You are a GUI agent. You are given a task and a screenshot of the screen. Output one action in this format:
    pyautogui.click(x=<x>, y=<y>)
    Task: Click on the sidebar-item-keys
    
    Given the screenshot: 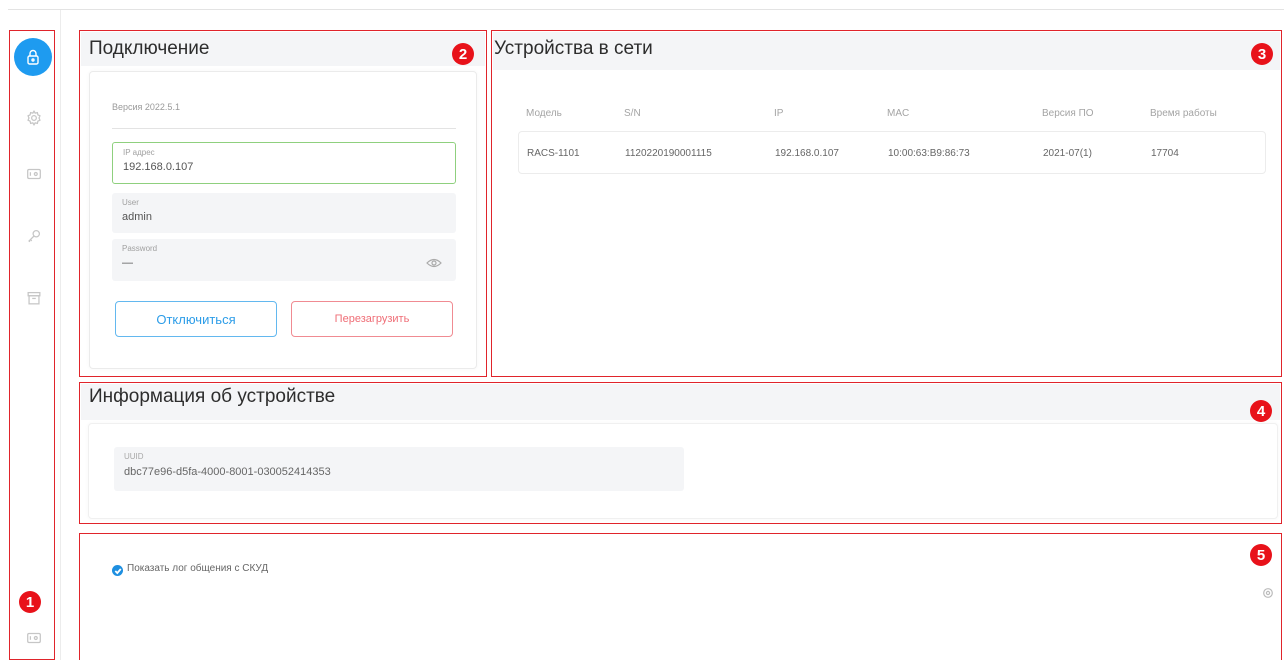 What is the action you would take?
    pyautogui.click(x=34, y=236)
    